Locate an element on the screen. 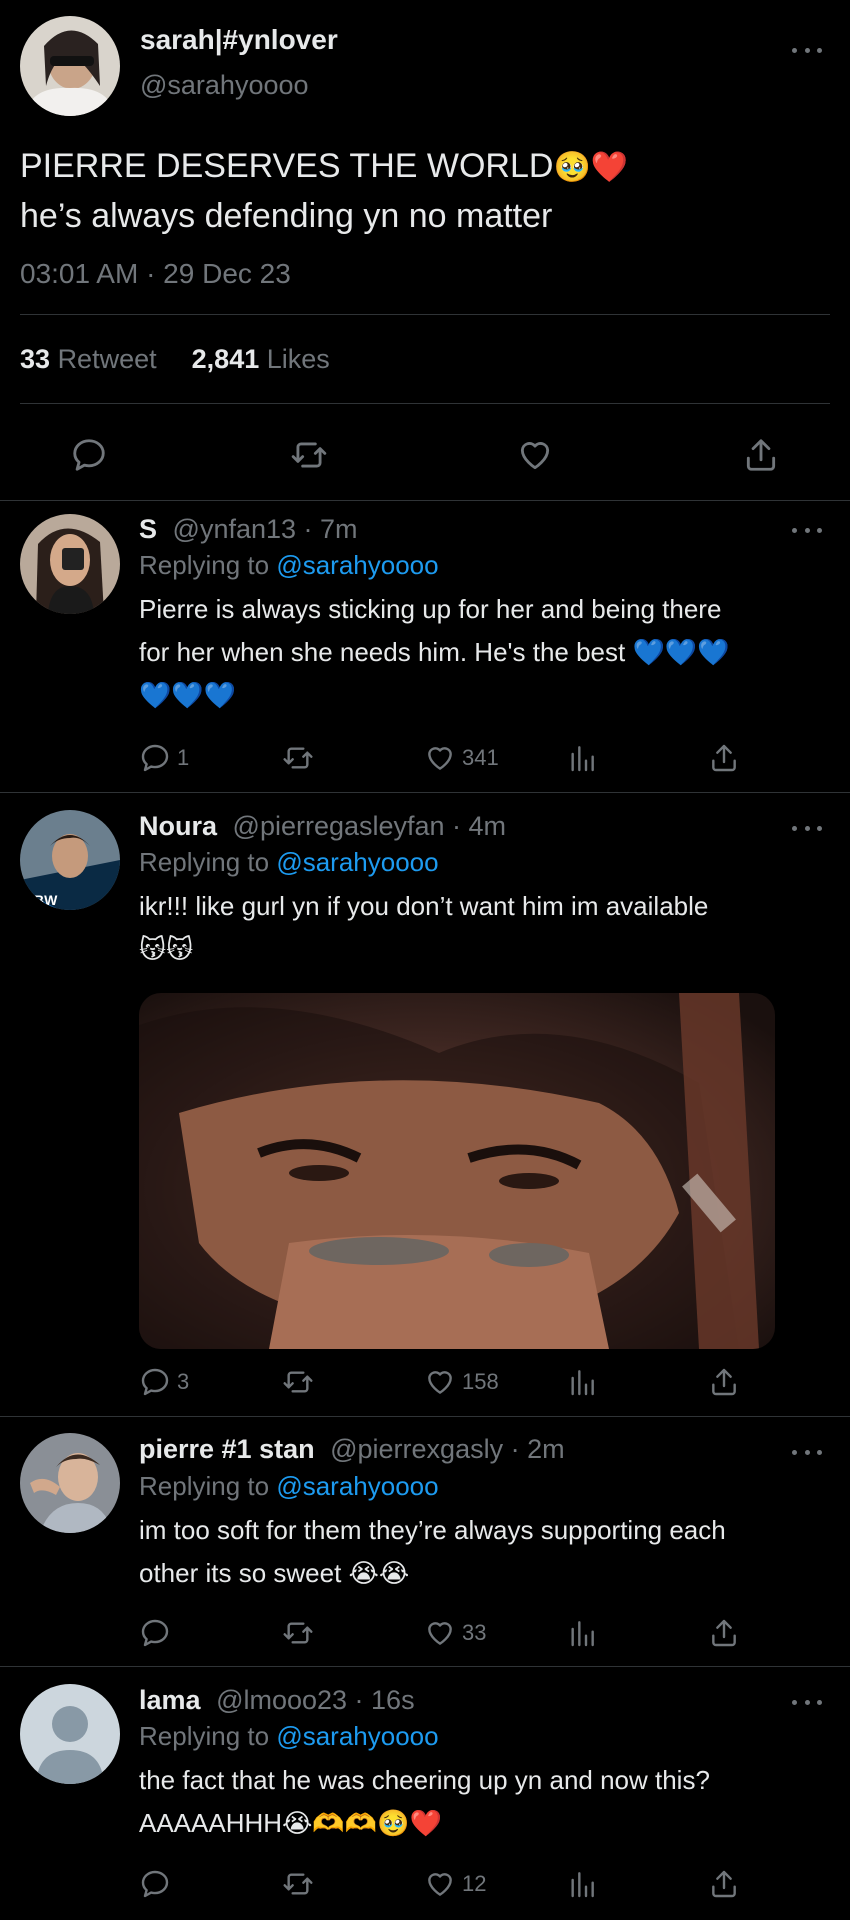  handle: @sarahyoooo is located at coordinates (224, 85).